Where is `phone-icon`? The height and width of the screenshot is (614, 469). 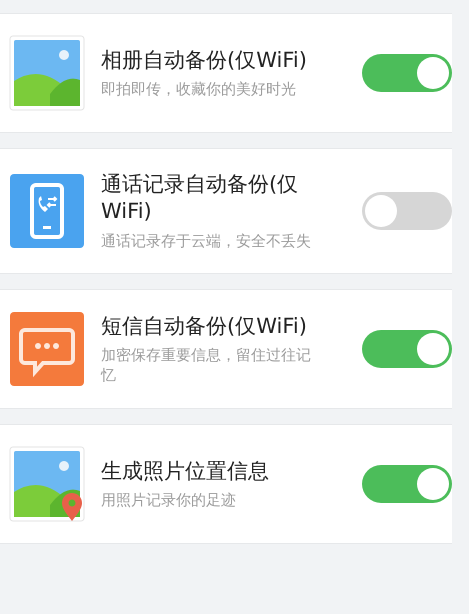 phone-icon is located at coordinates (47, 211).